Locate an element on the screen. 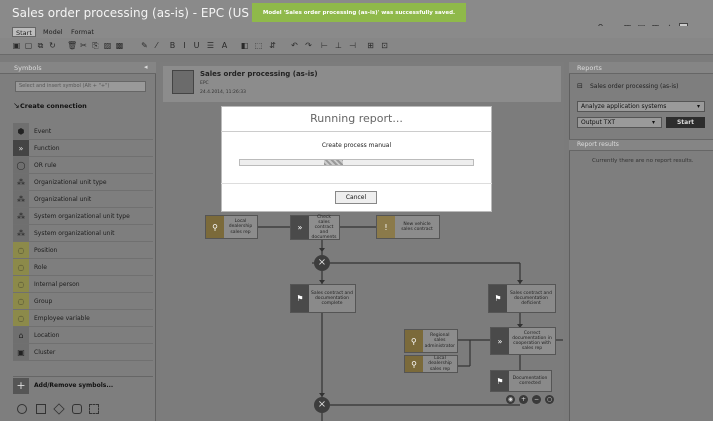 The width and height of the screenshot is (713, 421). function-node-check-contract: » Check sales contract and documents is located at coordinates (315, 227).